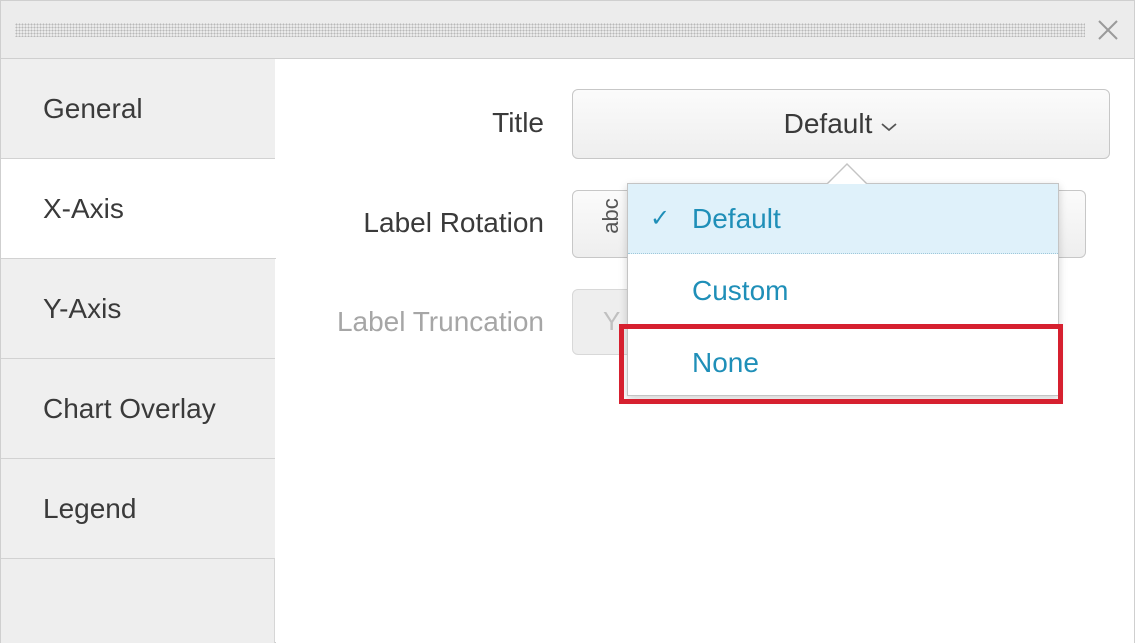  Describe the element at coordinates (843, 219) in the screenshot. I see `menu-item-default: ✓ Default` at that location.